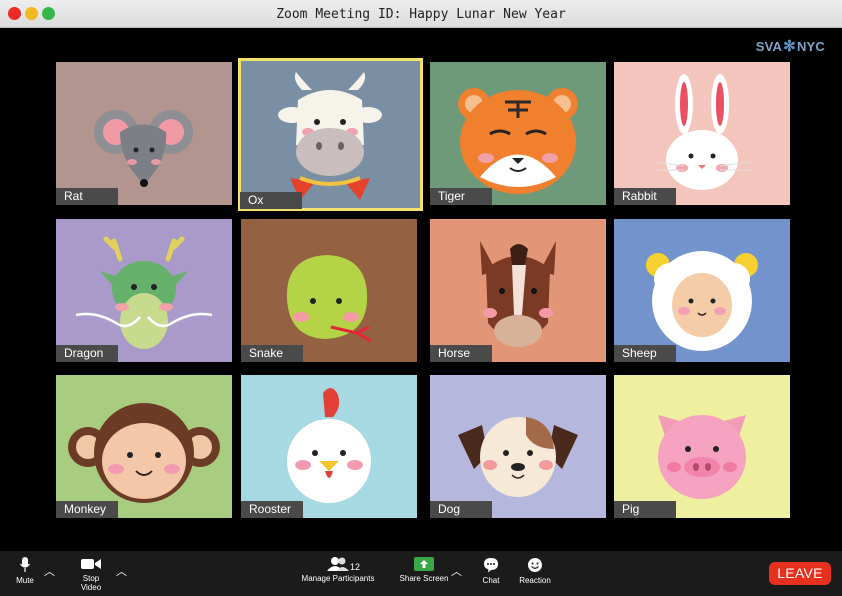 Image resolution: width=842 pixels, height=596 pixels. I want to click on manage-participants-button: Manage Participants, so click(338, 570).